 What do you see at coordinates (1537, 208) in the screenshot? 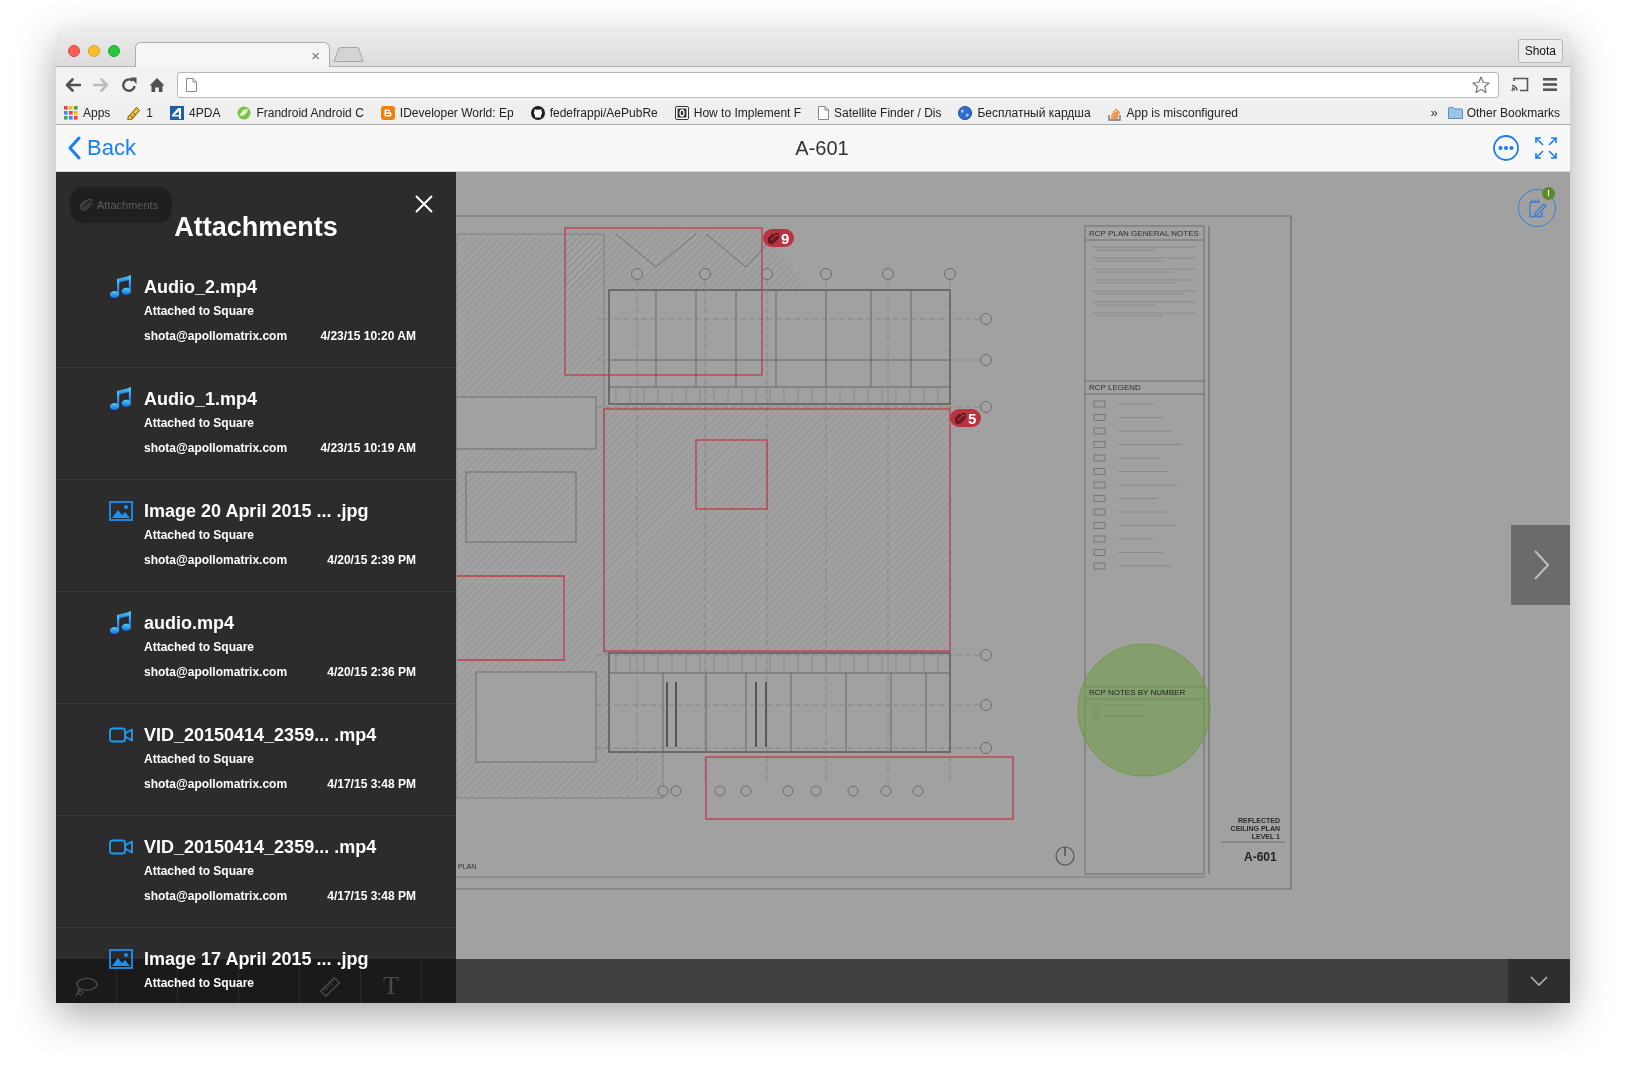
I see `notepad-pencil-icon` at bounding box center [1537, 208].